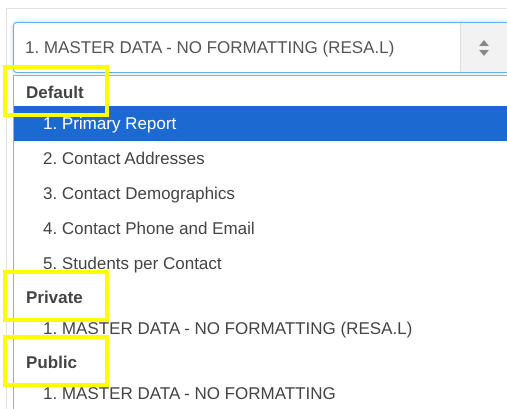  What do you see at coordinates (52, 362) in the screenshot?
I see `group-header: Public` at bounding box center [52, 362].